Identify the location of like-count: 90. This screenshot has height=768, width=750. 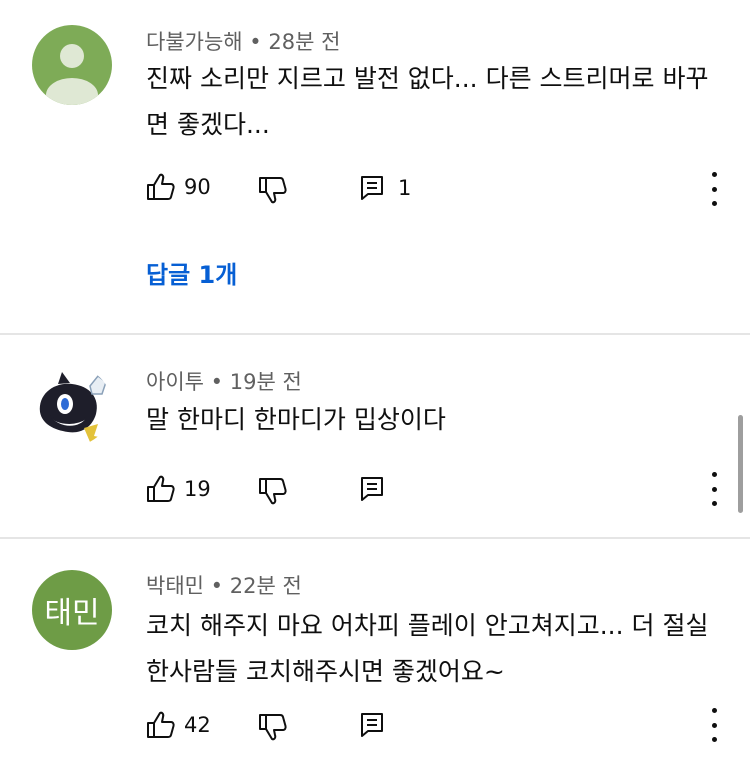
(197, 187).